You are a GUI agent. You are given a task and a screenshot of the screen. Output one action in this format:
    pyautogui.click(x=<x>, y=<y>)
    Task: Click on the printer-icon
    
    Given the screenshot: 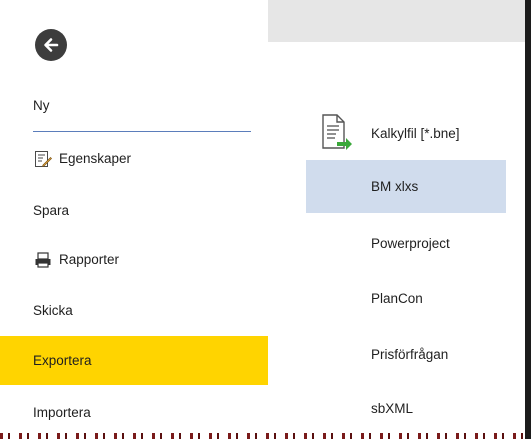 What is the action you would take?
    pyautogui.click(x=43, y=260)
    